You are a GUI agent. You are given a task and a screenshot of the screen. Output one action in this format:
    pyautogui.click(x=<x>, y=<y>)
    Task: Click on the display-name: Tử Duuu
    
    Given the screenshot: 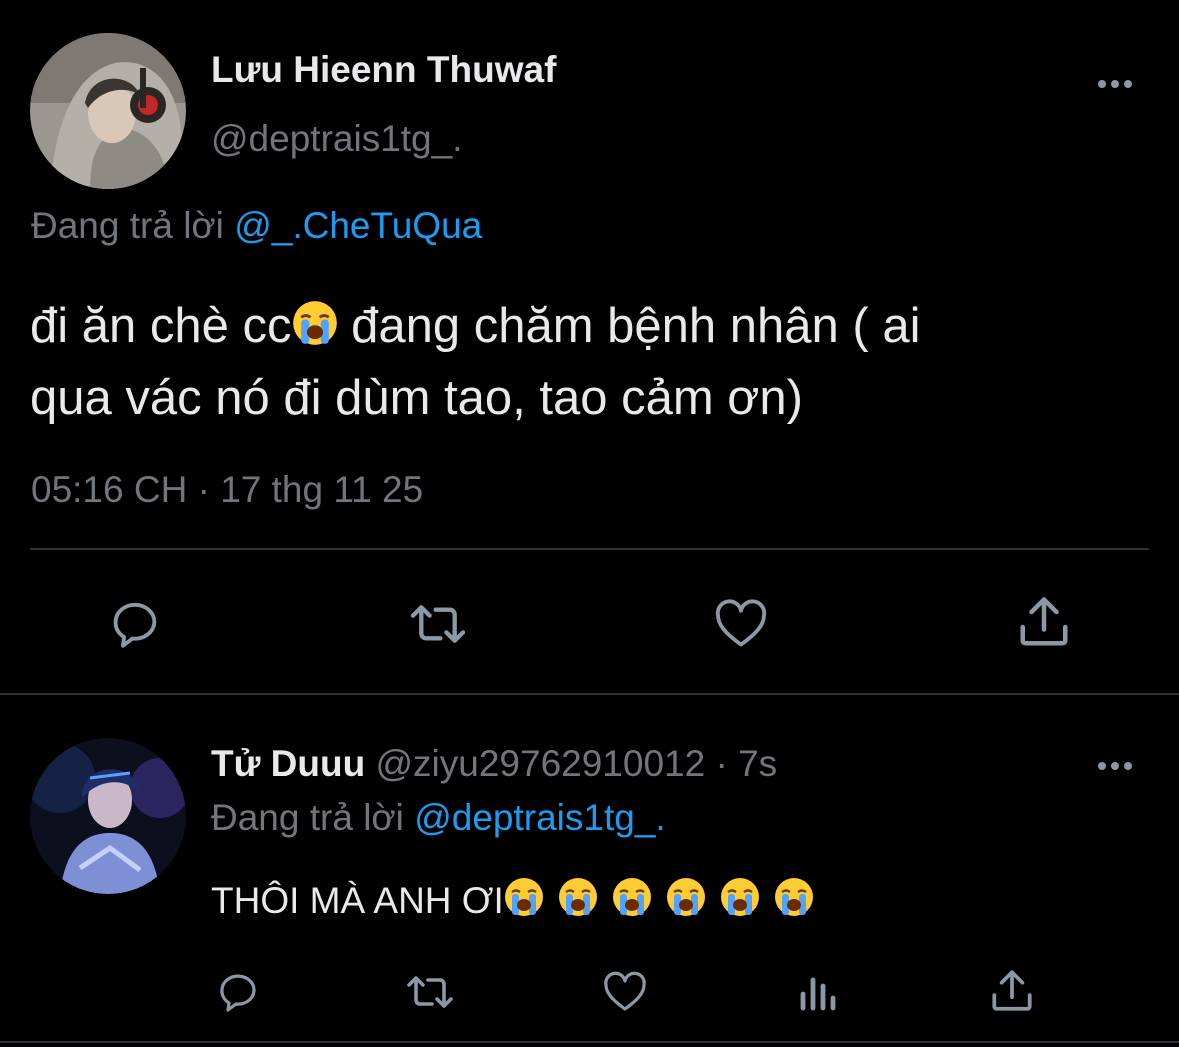 What is the action you would take?
    pyautogui.click(x=288, y=763)
    